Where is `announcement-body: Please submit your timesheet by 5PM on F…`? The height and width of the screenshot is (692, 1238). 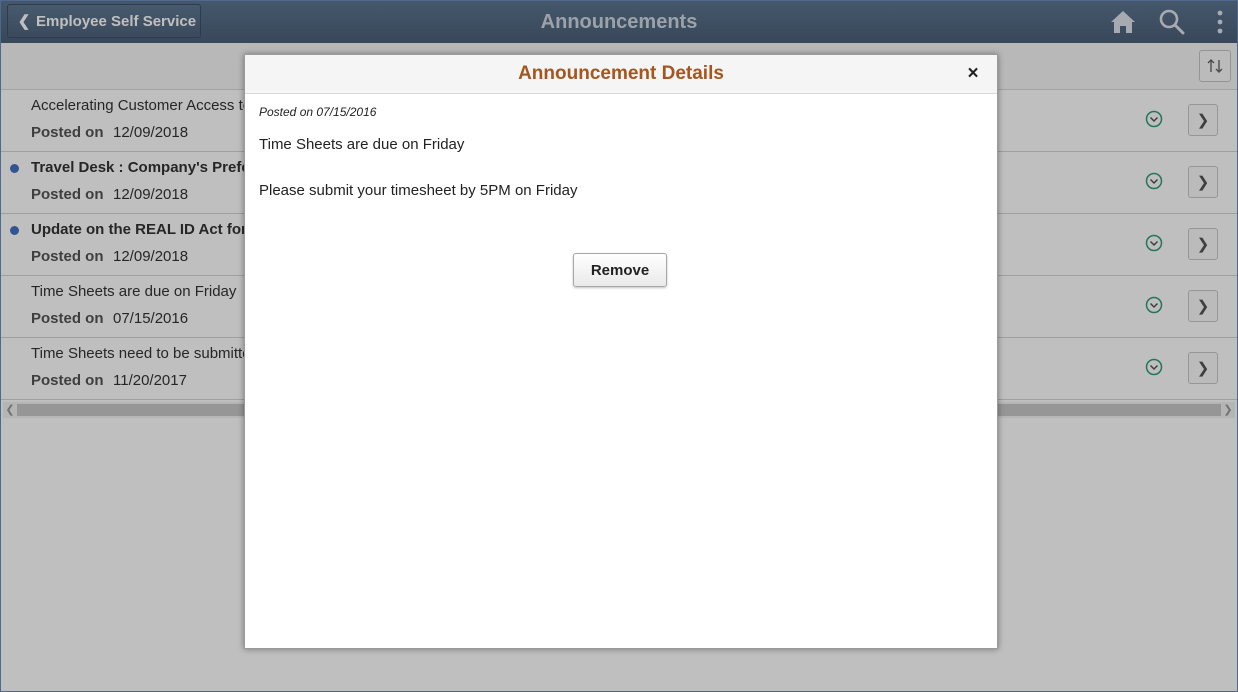 announcement-body: Please submit your timesheet by 5PM on F… is located at coordinates (418, 190).